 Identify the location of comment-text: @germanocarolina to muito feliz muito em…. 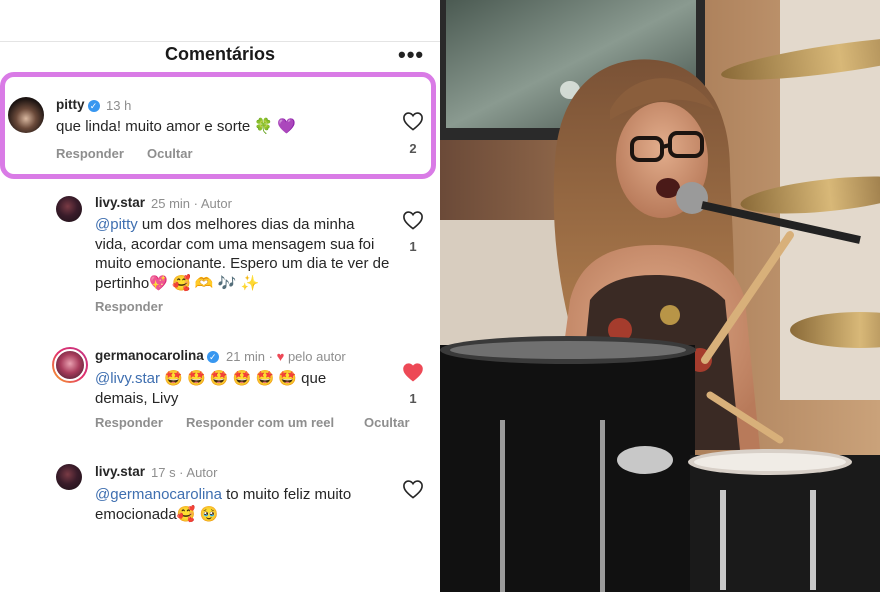
(242, 504).